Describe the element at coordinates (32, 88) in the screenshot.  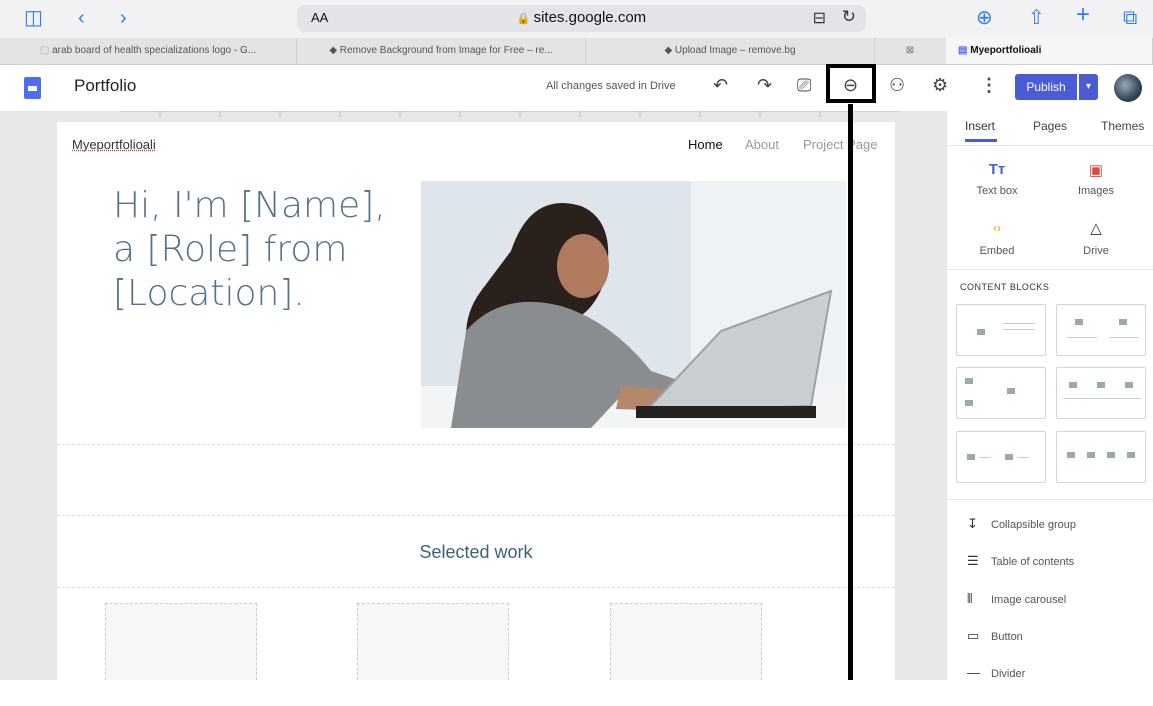
I see `sites-logo-icon` at that location.